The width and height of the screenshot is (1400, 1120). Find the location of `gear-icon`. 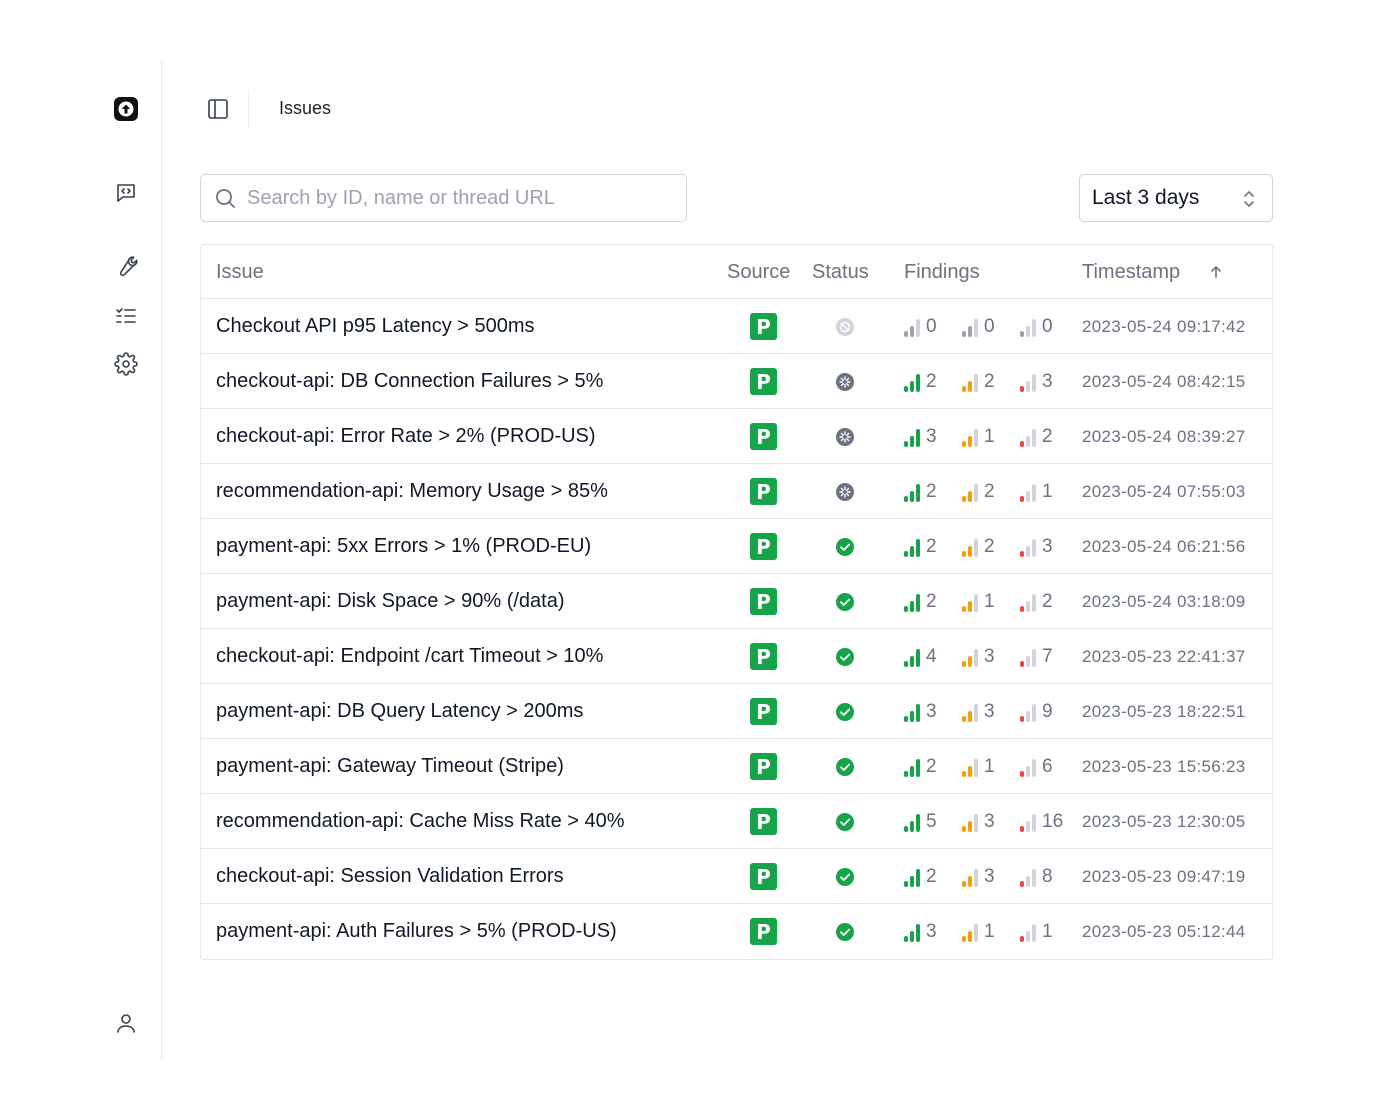

gear-icon is located at coordinates (126, 364).